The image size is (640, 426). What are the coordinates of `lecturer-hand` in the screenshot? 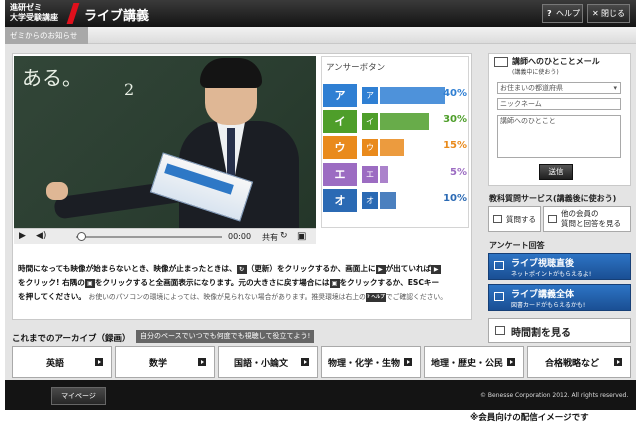 It's located at (57, 191).